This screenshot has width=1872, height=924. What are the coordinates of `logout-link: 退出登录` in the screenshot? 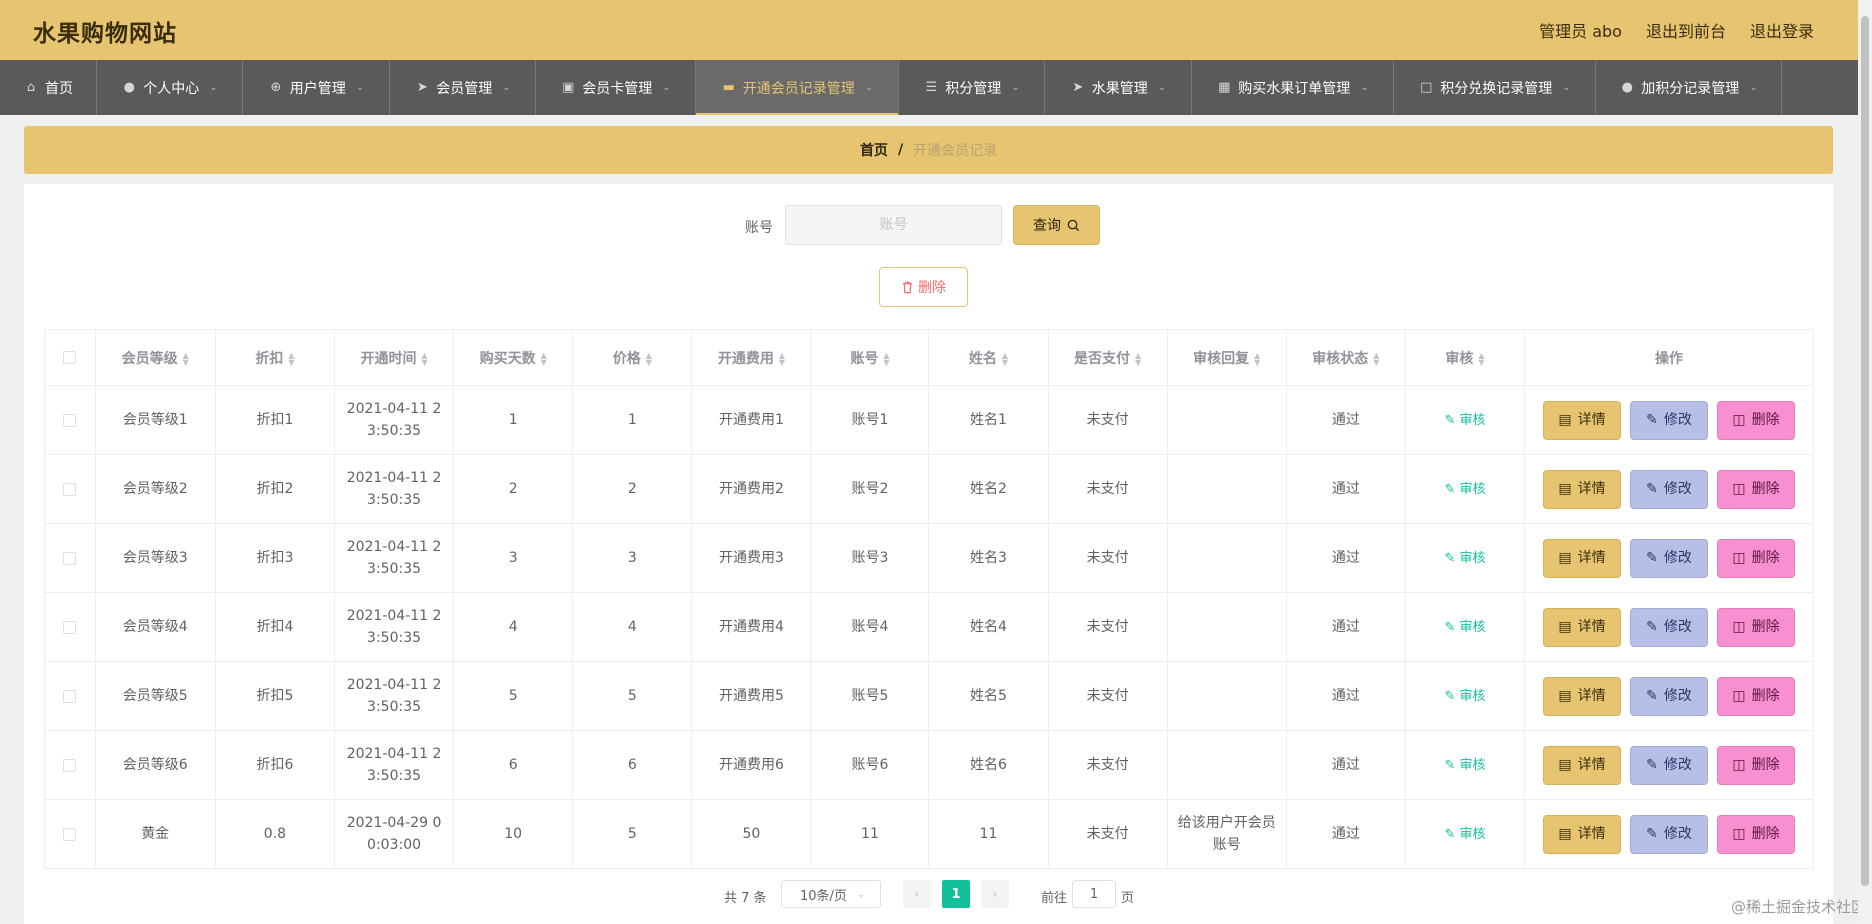 It's located at (1782, 30).